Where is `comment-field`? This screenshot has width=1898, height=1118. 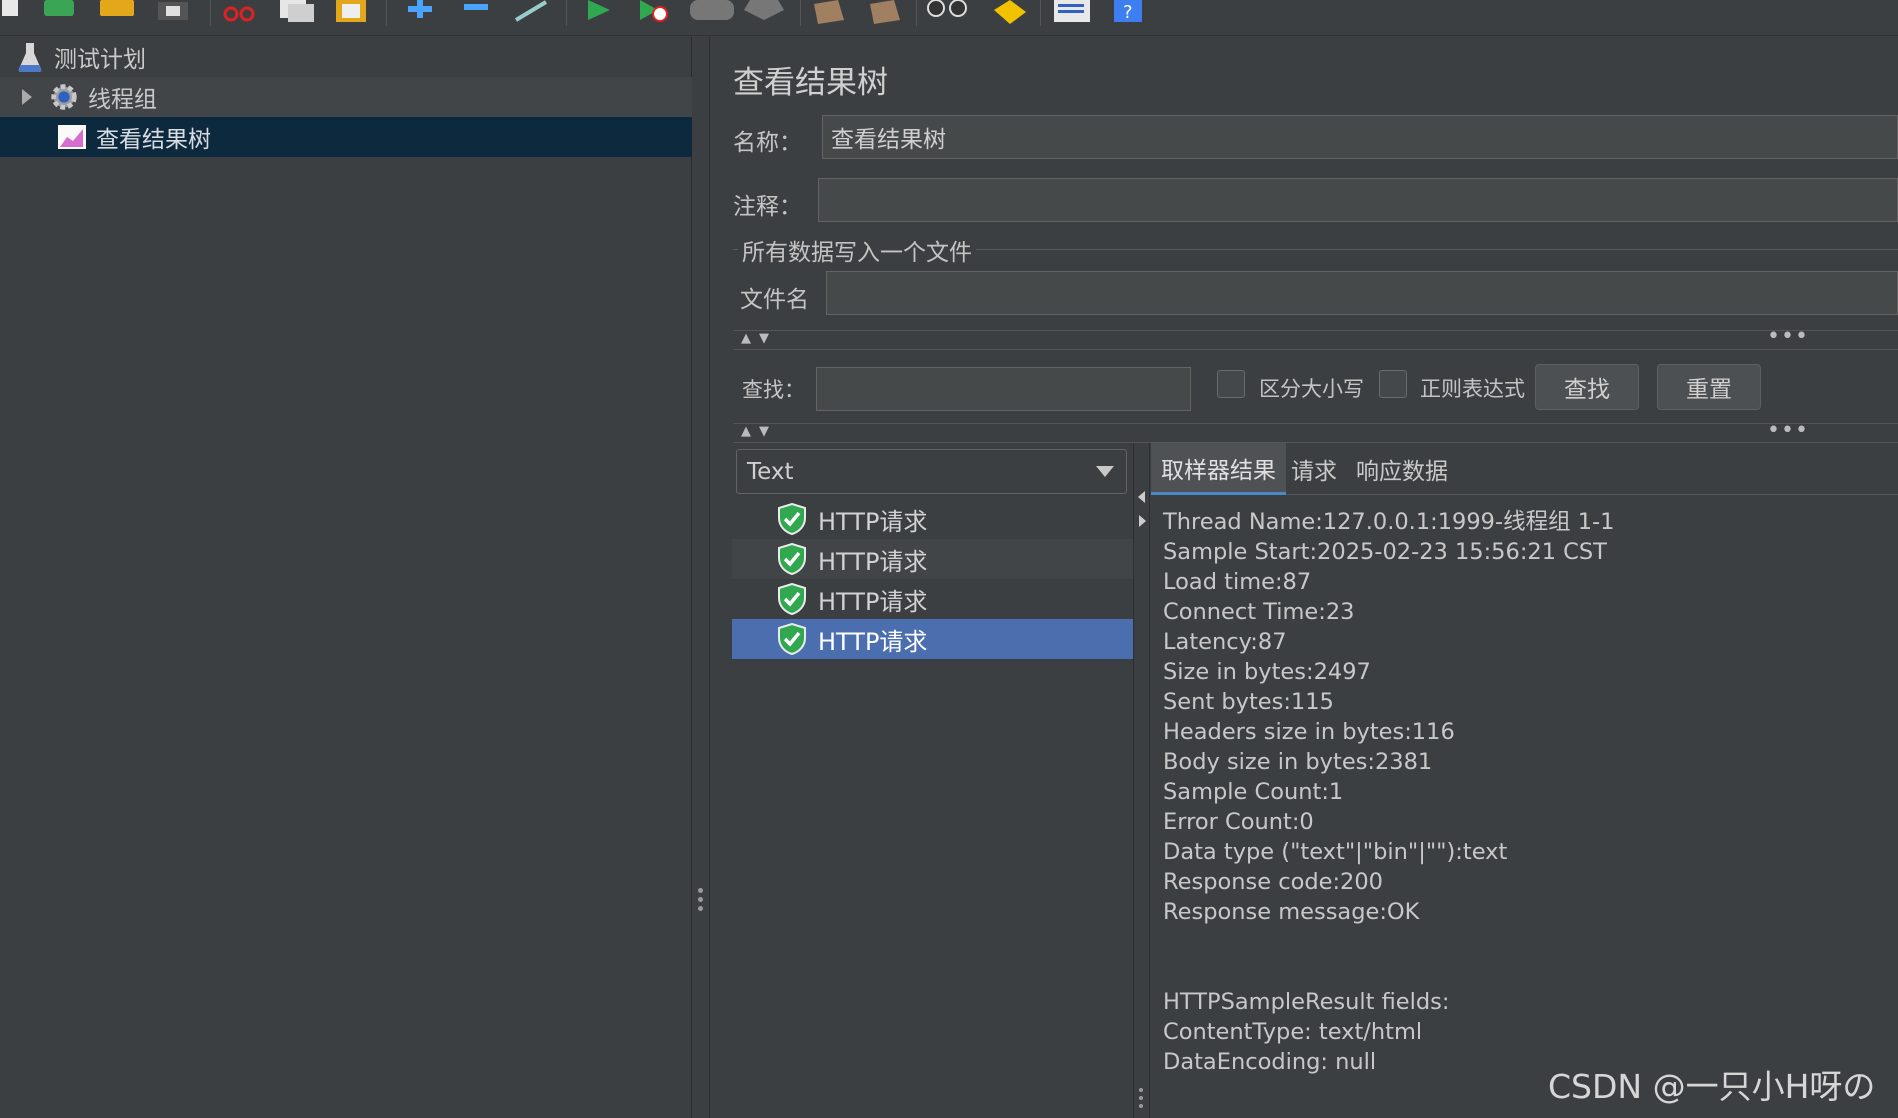
comment-field is located at coordinates (1358, 200).